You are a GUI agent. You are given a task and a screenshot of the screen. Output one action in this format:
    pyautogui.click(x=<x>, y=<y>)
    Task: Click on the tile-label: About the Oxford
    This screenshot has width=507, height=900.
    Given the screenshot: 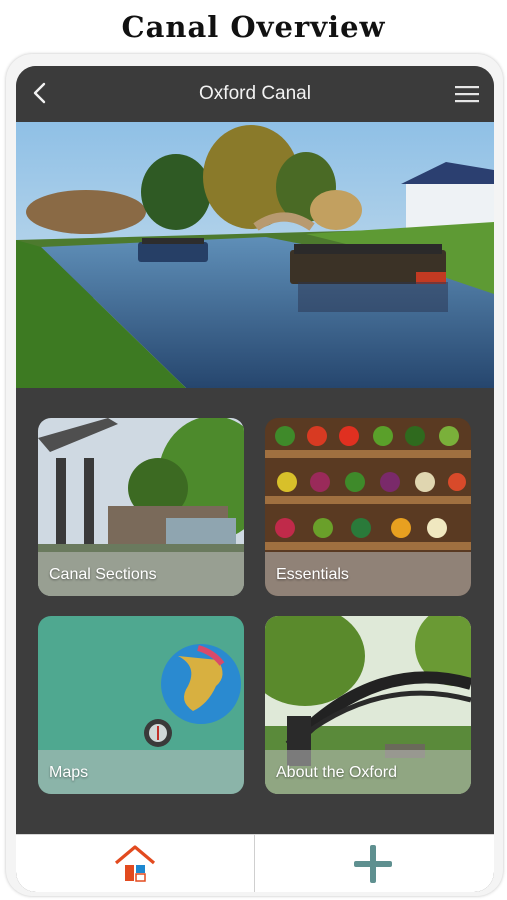 What is the action you would take?
    pyautogui.click(x=336, y=772)
    